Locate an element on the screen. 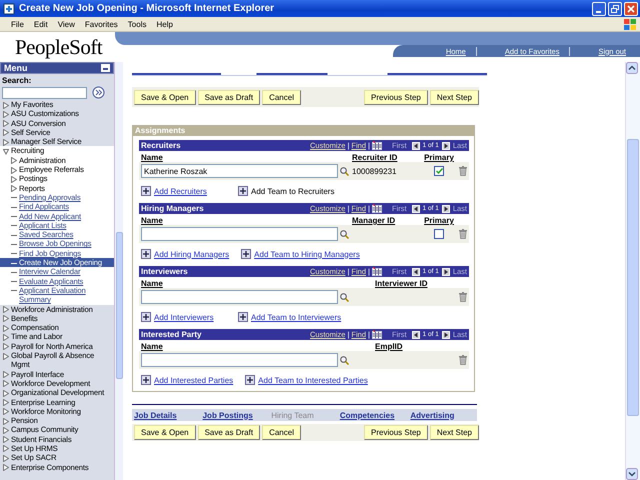 This screenshot has width=640, height=480. go-icon is located at coordinates (98, 92).